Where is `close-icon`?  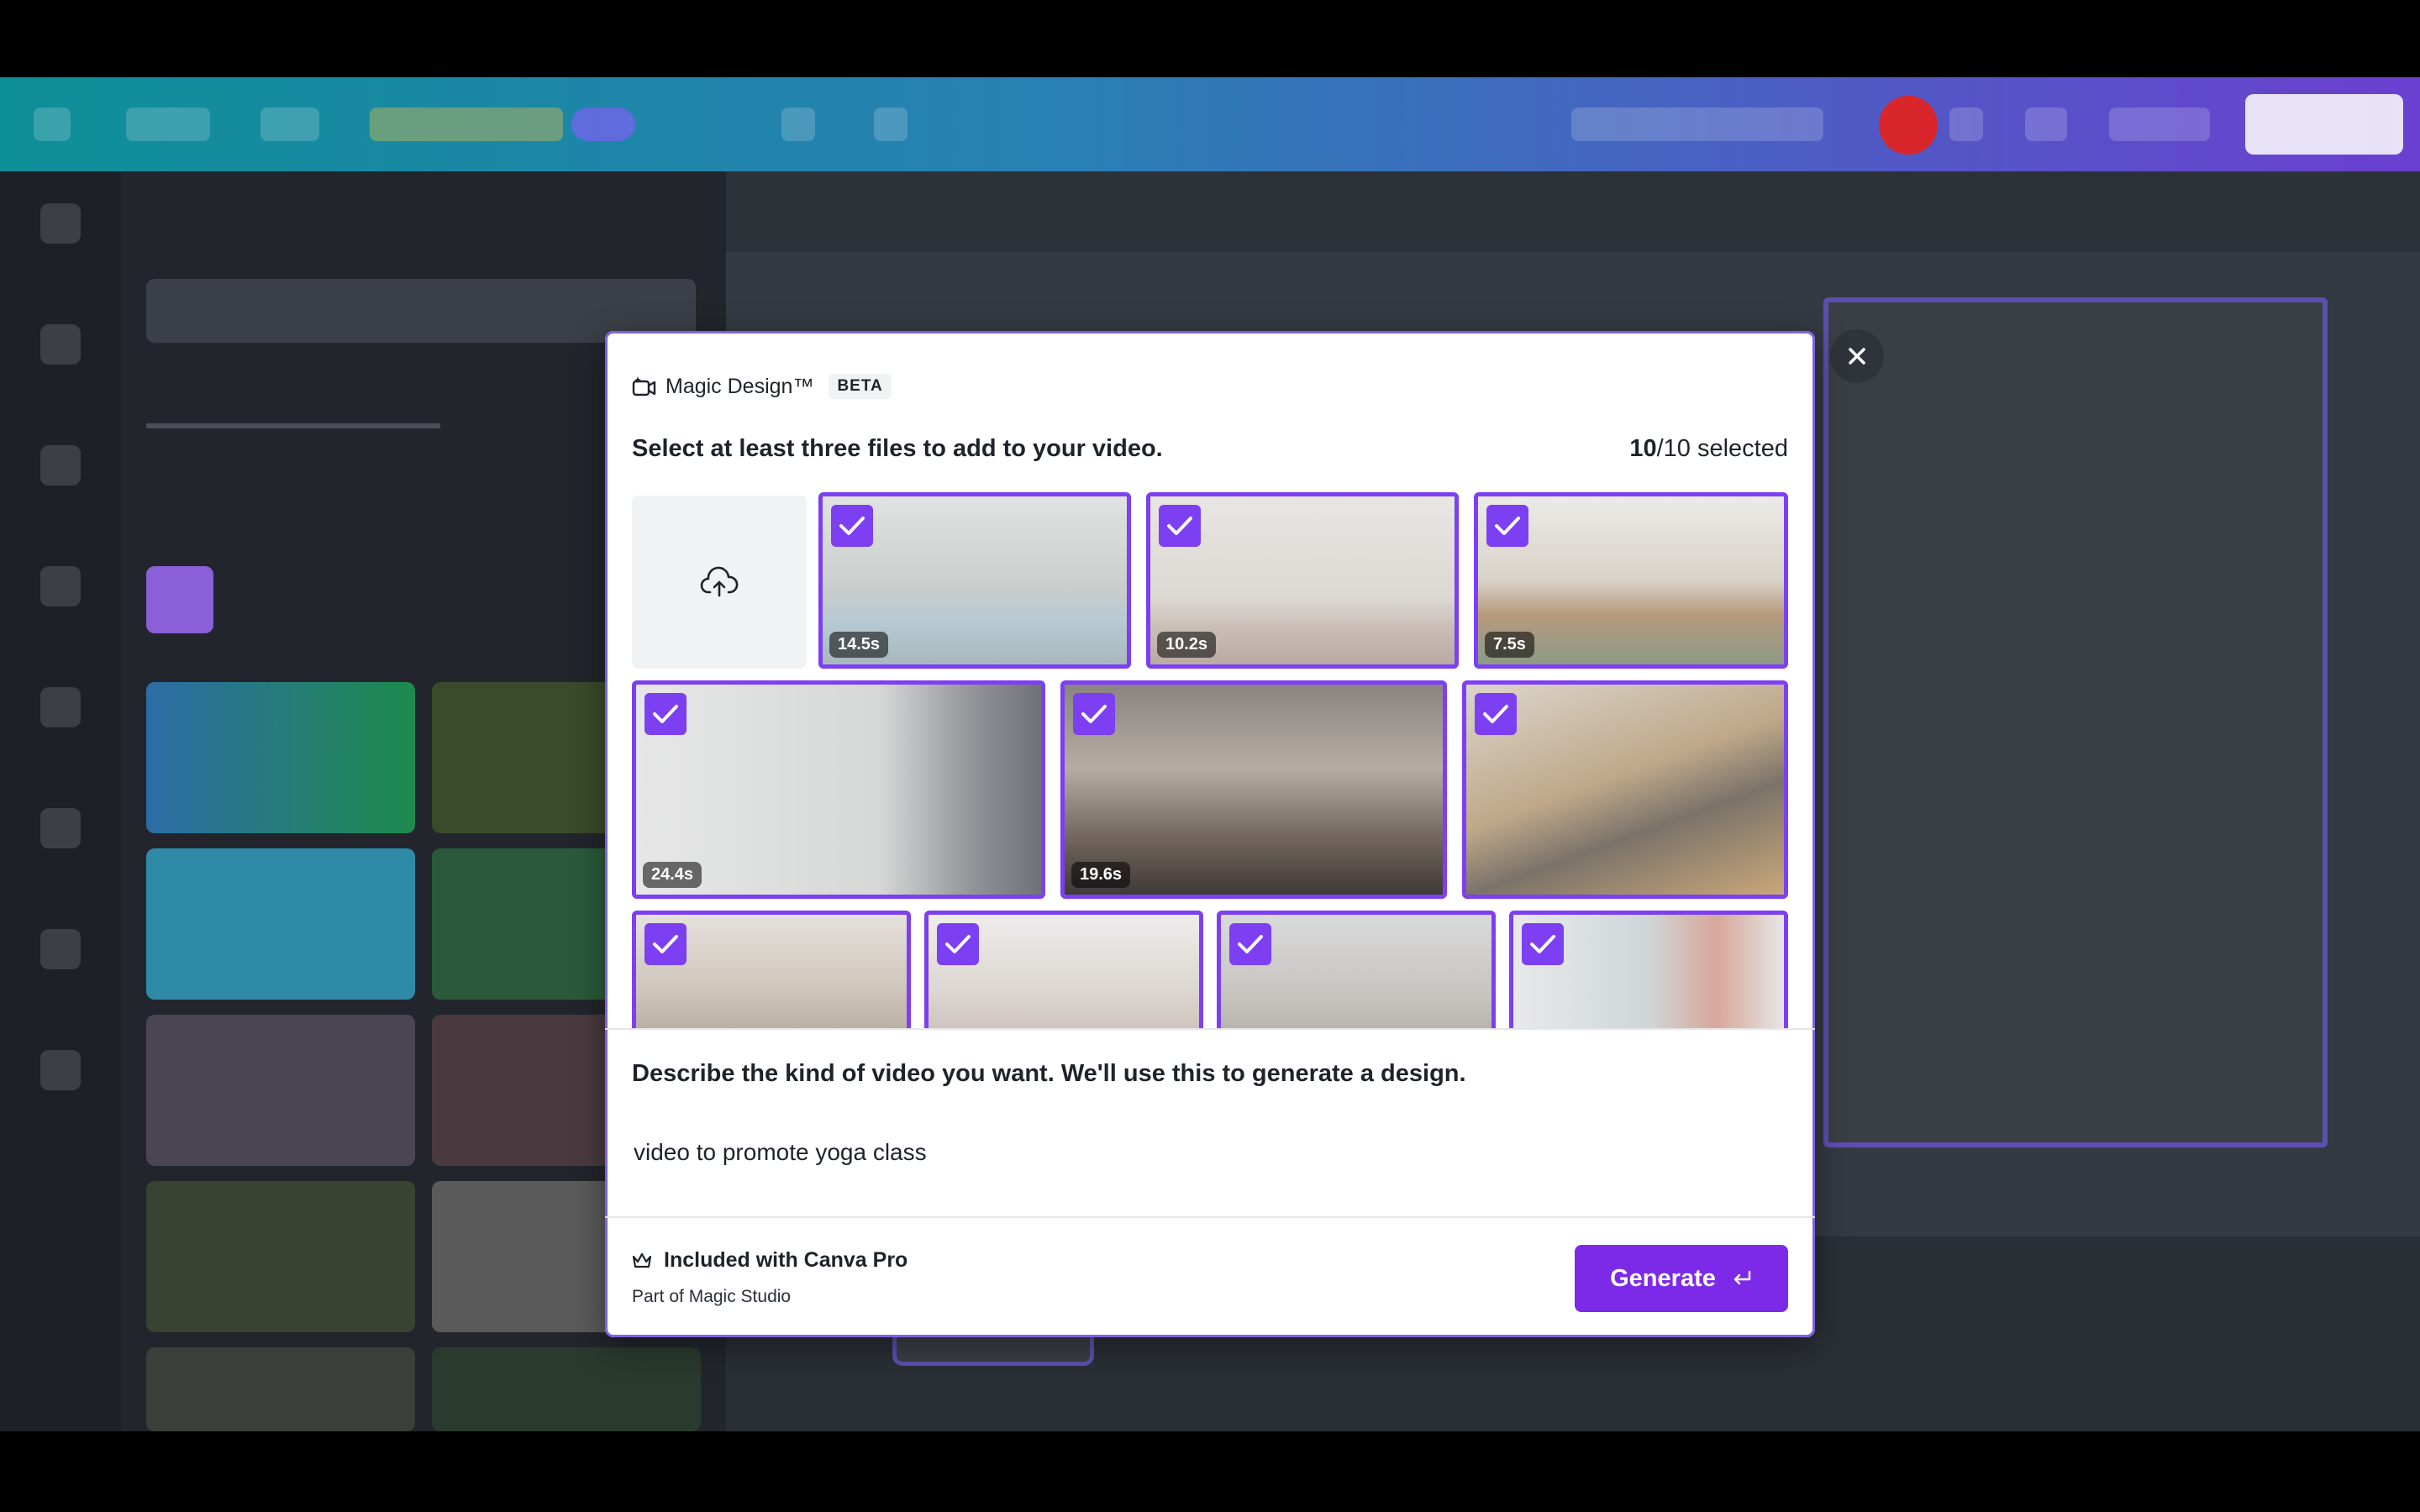 close-icon is located at coordinates (1857, 356).